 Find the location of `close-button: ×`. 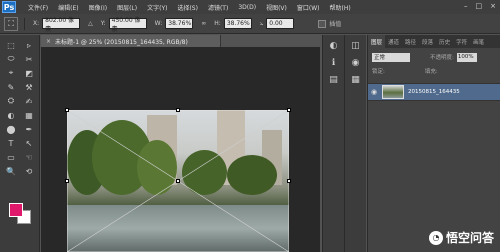

close-button: × is located at coordinates (493, 6).